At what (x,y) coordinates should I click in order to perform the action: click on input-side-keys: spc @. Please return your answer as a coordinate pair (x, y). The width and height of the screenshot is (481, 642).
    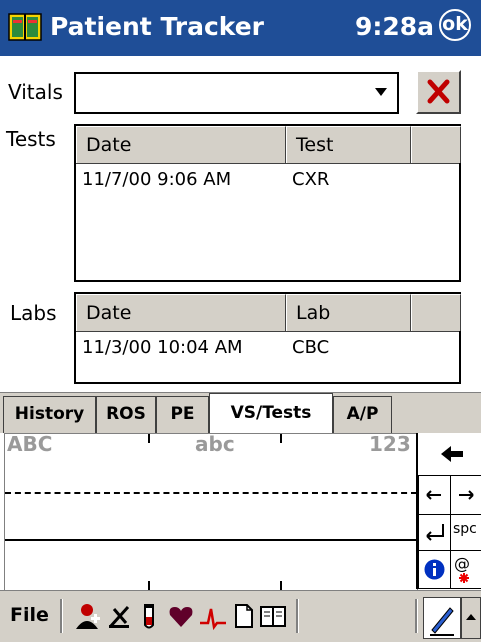
    Looking at the image, I should click on (448, 511).